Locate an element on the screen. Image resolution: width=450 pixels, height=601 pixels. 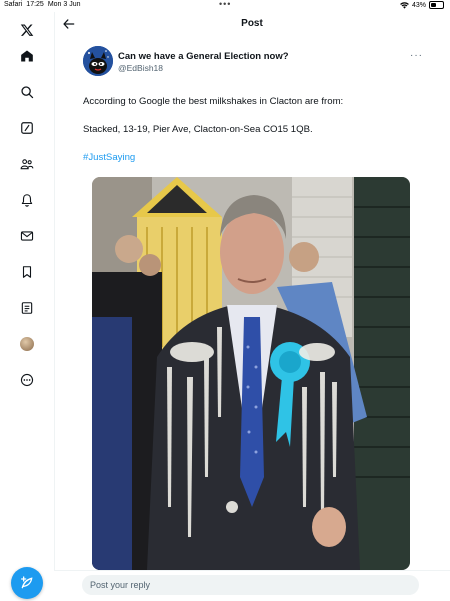
compose-post-button is located at coordinates (27, 583).